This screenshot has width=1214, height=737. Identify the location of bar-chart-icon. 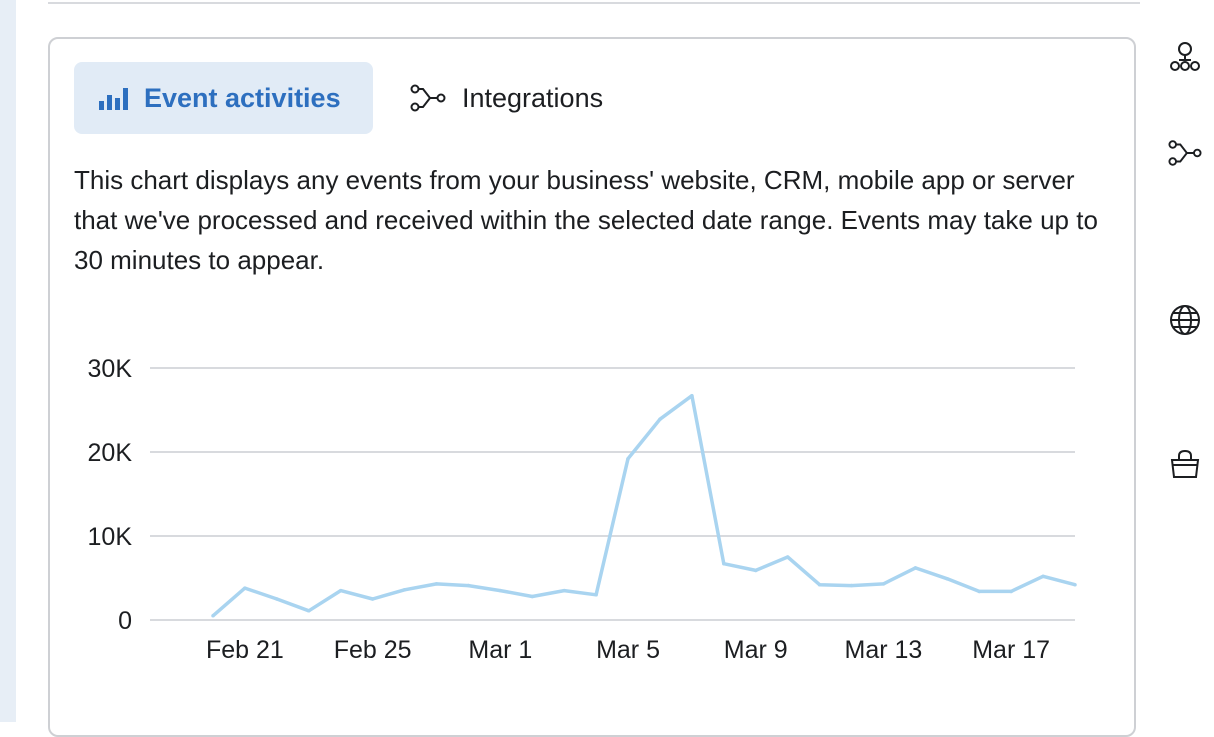
(113, 98).